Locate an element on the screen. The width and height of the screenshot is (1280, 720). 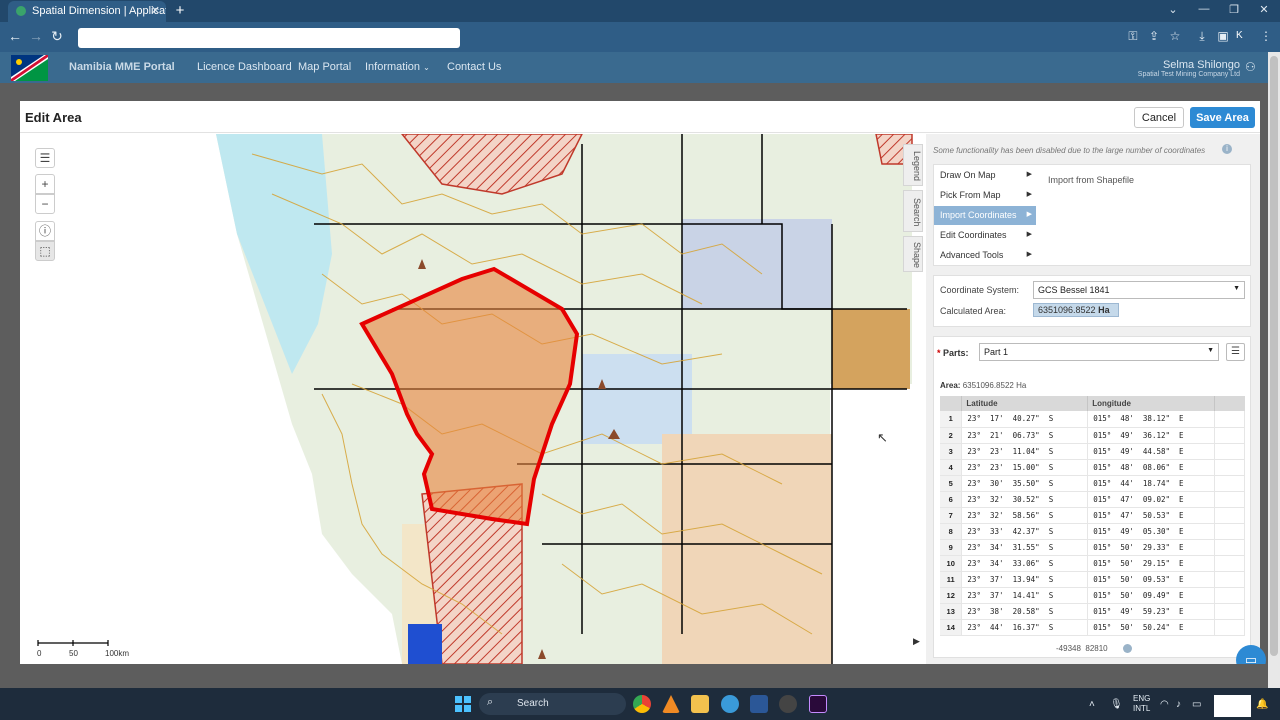
maximize-button: ❐ is located at coordinates (1234, 9).